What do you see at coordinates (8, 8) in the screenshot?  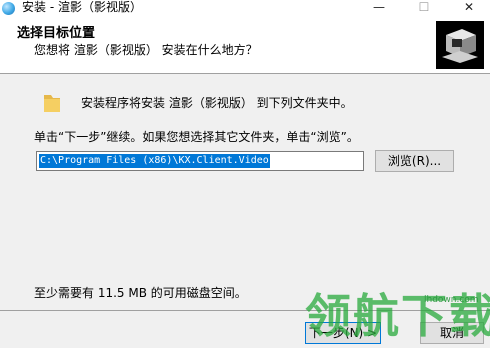 I see `setup-app-icon` at bounding box center [8, 8].